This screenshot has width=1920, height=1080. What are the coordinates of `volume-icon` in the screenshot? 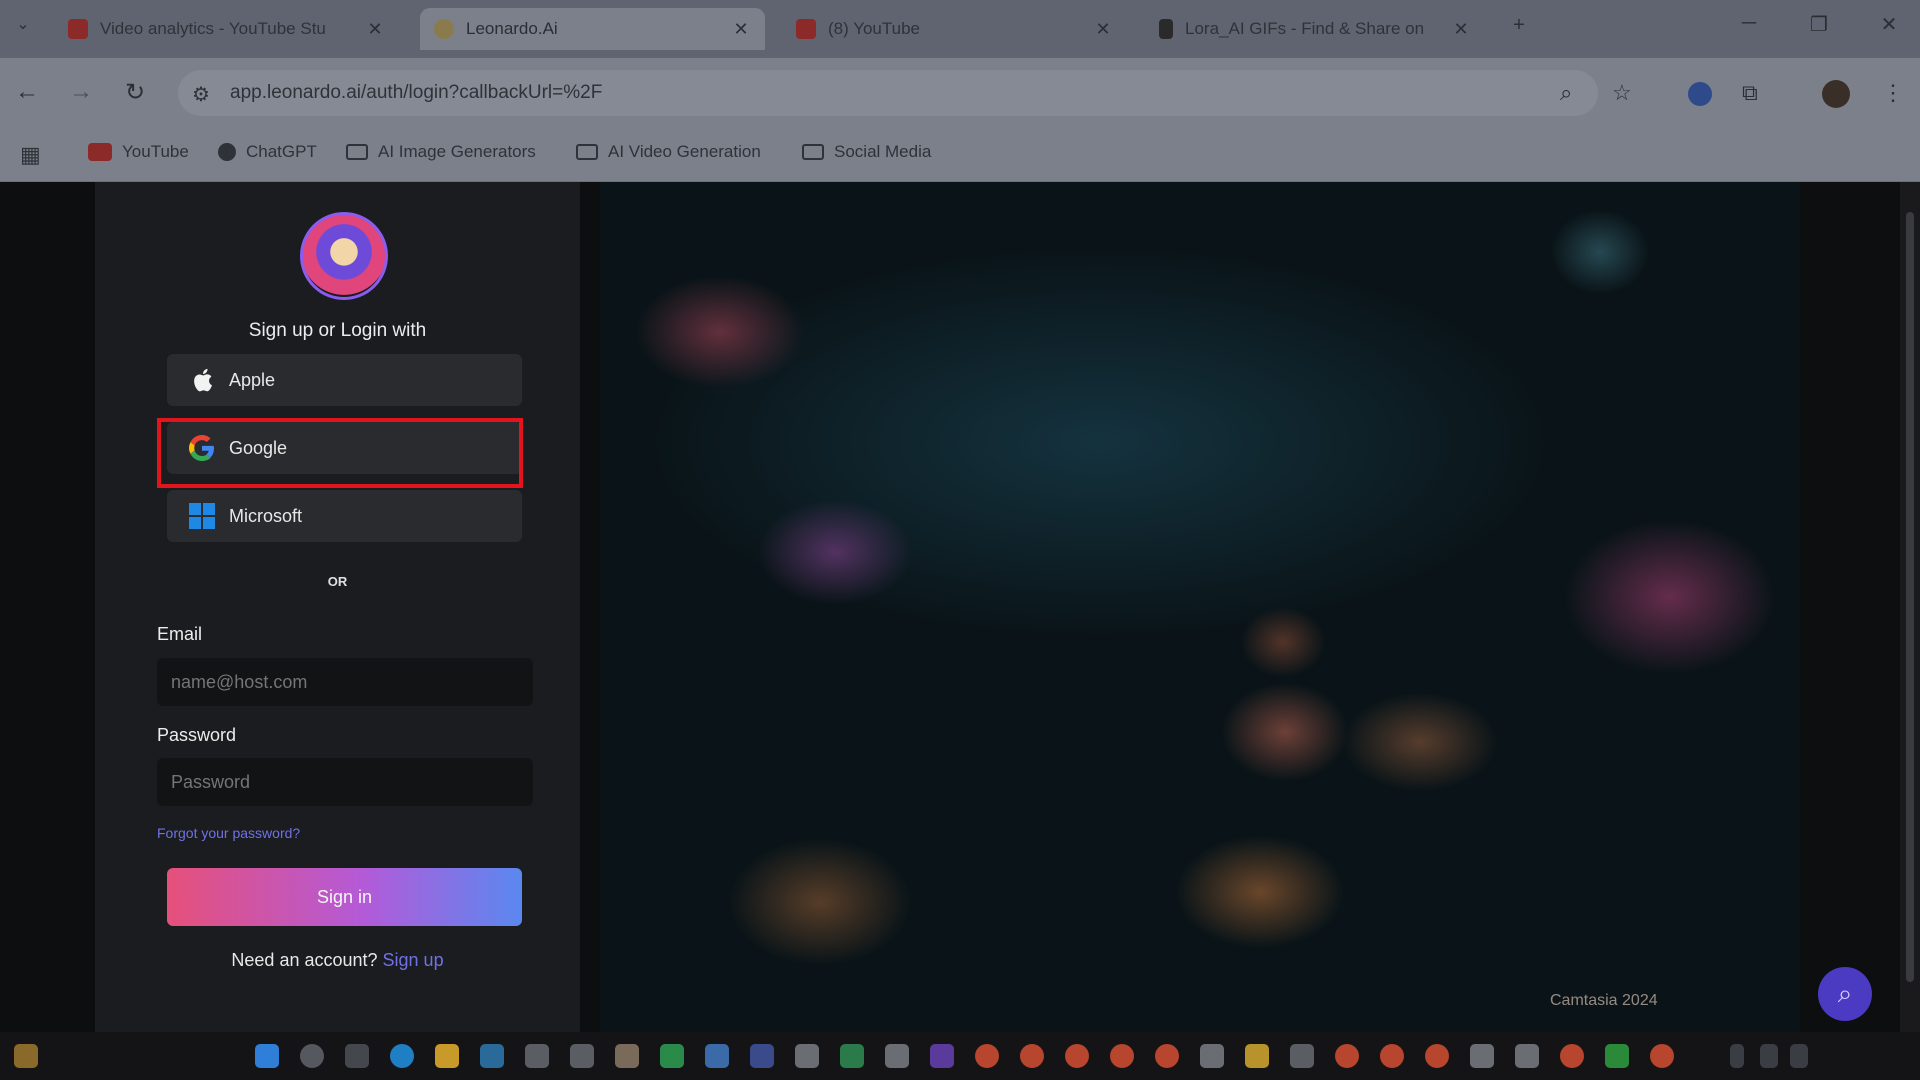 It's located at (1799, 1056).